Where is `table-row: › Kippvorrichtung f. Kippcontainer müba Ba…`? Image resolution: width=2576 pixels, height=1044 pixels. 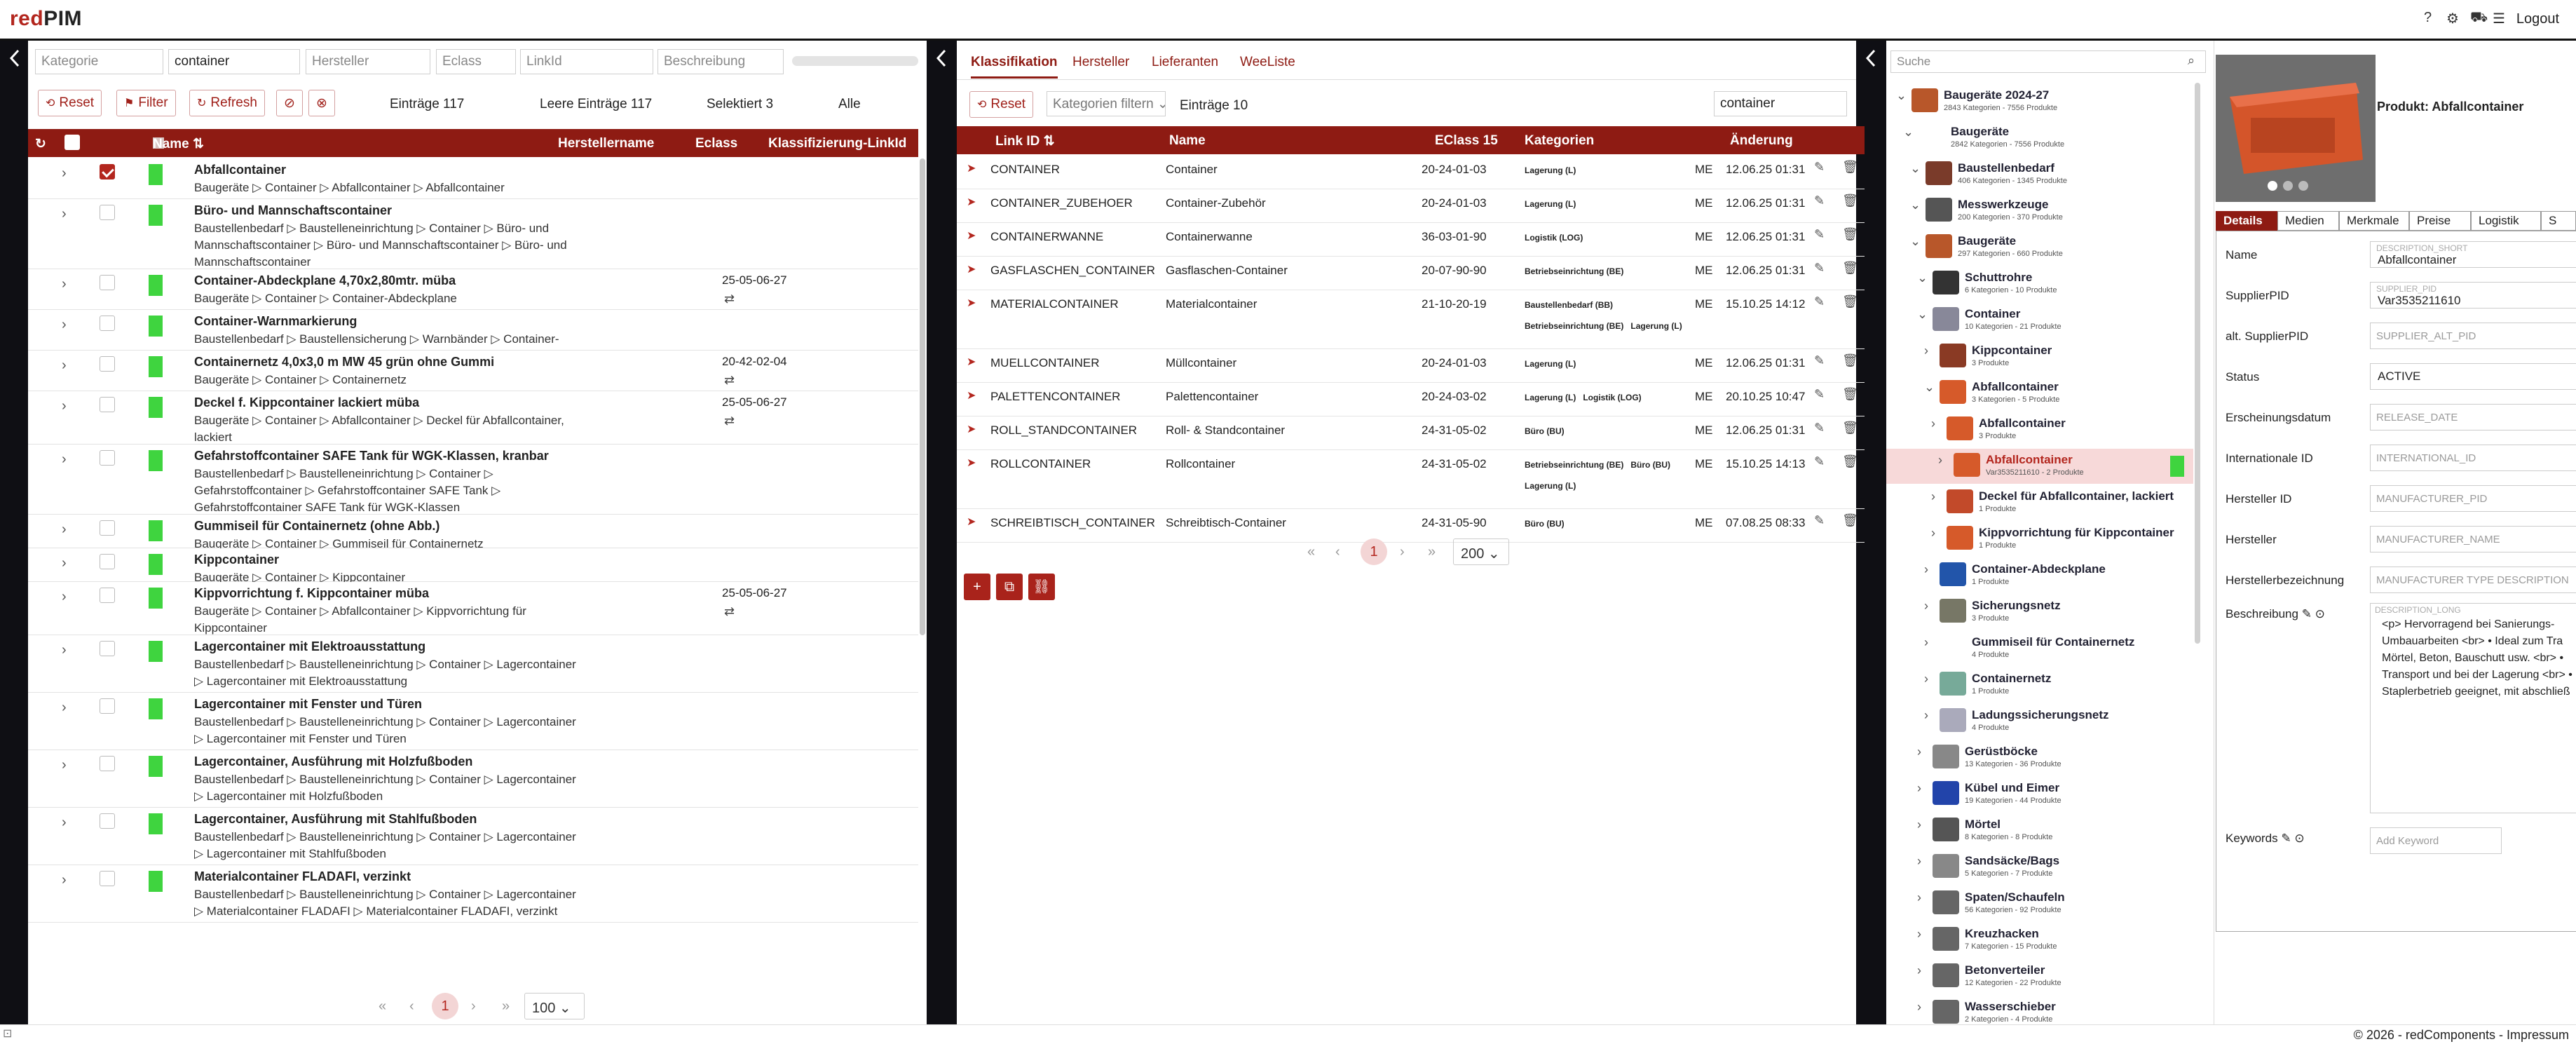
table-row: › Kippvorrichtung f. Kippcontainer müba Ba… is located at coordinates (473, 608).